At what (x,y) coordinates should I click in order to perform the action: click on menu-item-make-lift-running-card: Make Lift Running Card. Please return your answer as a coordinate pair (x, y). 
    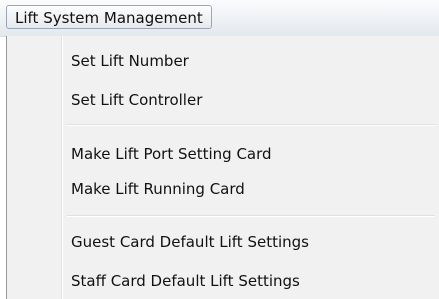
    Looking at the image, I should click on (222, 189).